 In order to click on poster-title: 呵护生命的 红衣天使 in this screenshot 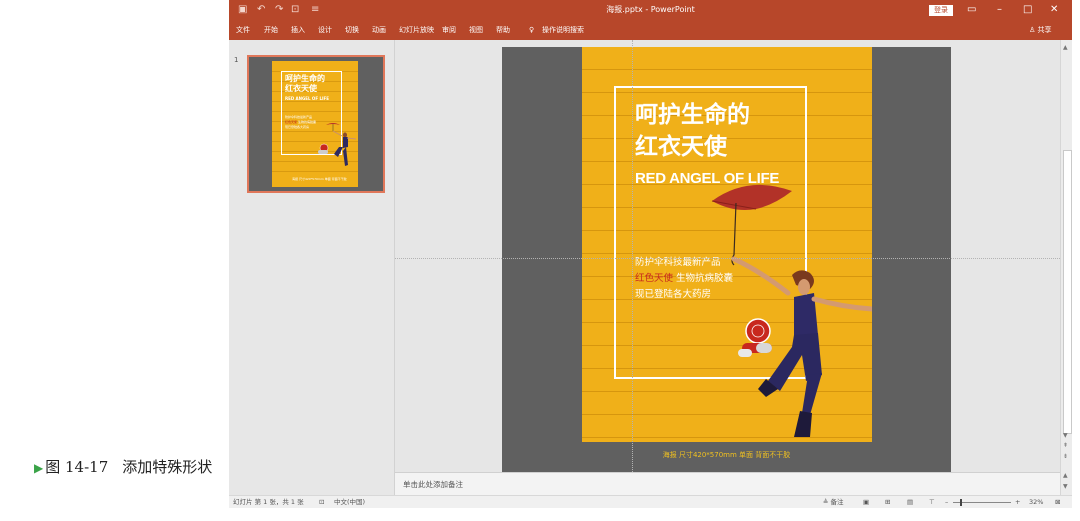, I will do `click(692, 131)`.